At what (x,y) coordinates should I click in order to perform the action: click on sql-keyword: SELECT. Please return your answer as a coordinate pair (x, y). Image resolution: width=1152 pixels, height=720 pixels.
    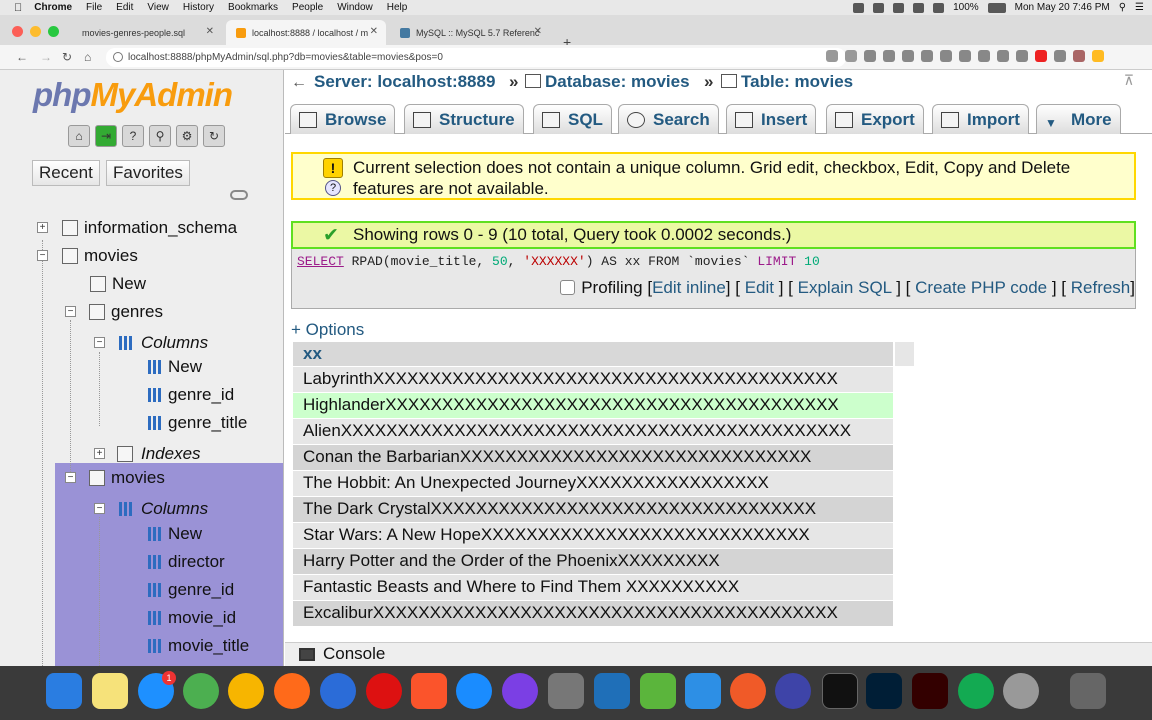
    Looking at the image, I should click on (320, 261).